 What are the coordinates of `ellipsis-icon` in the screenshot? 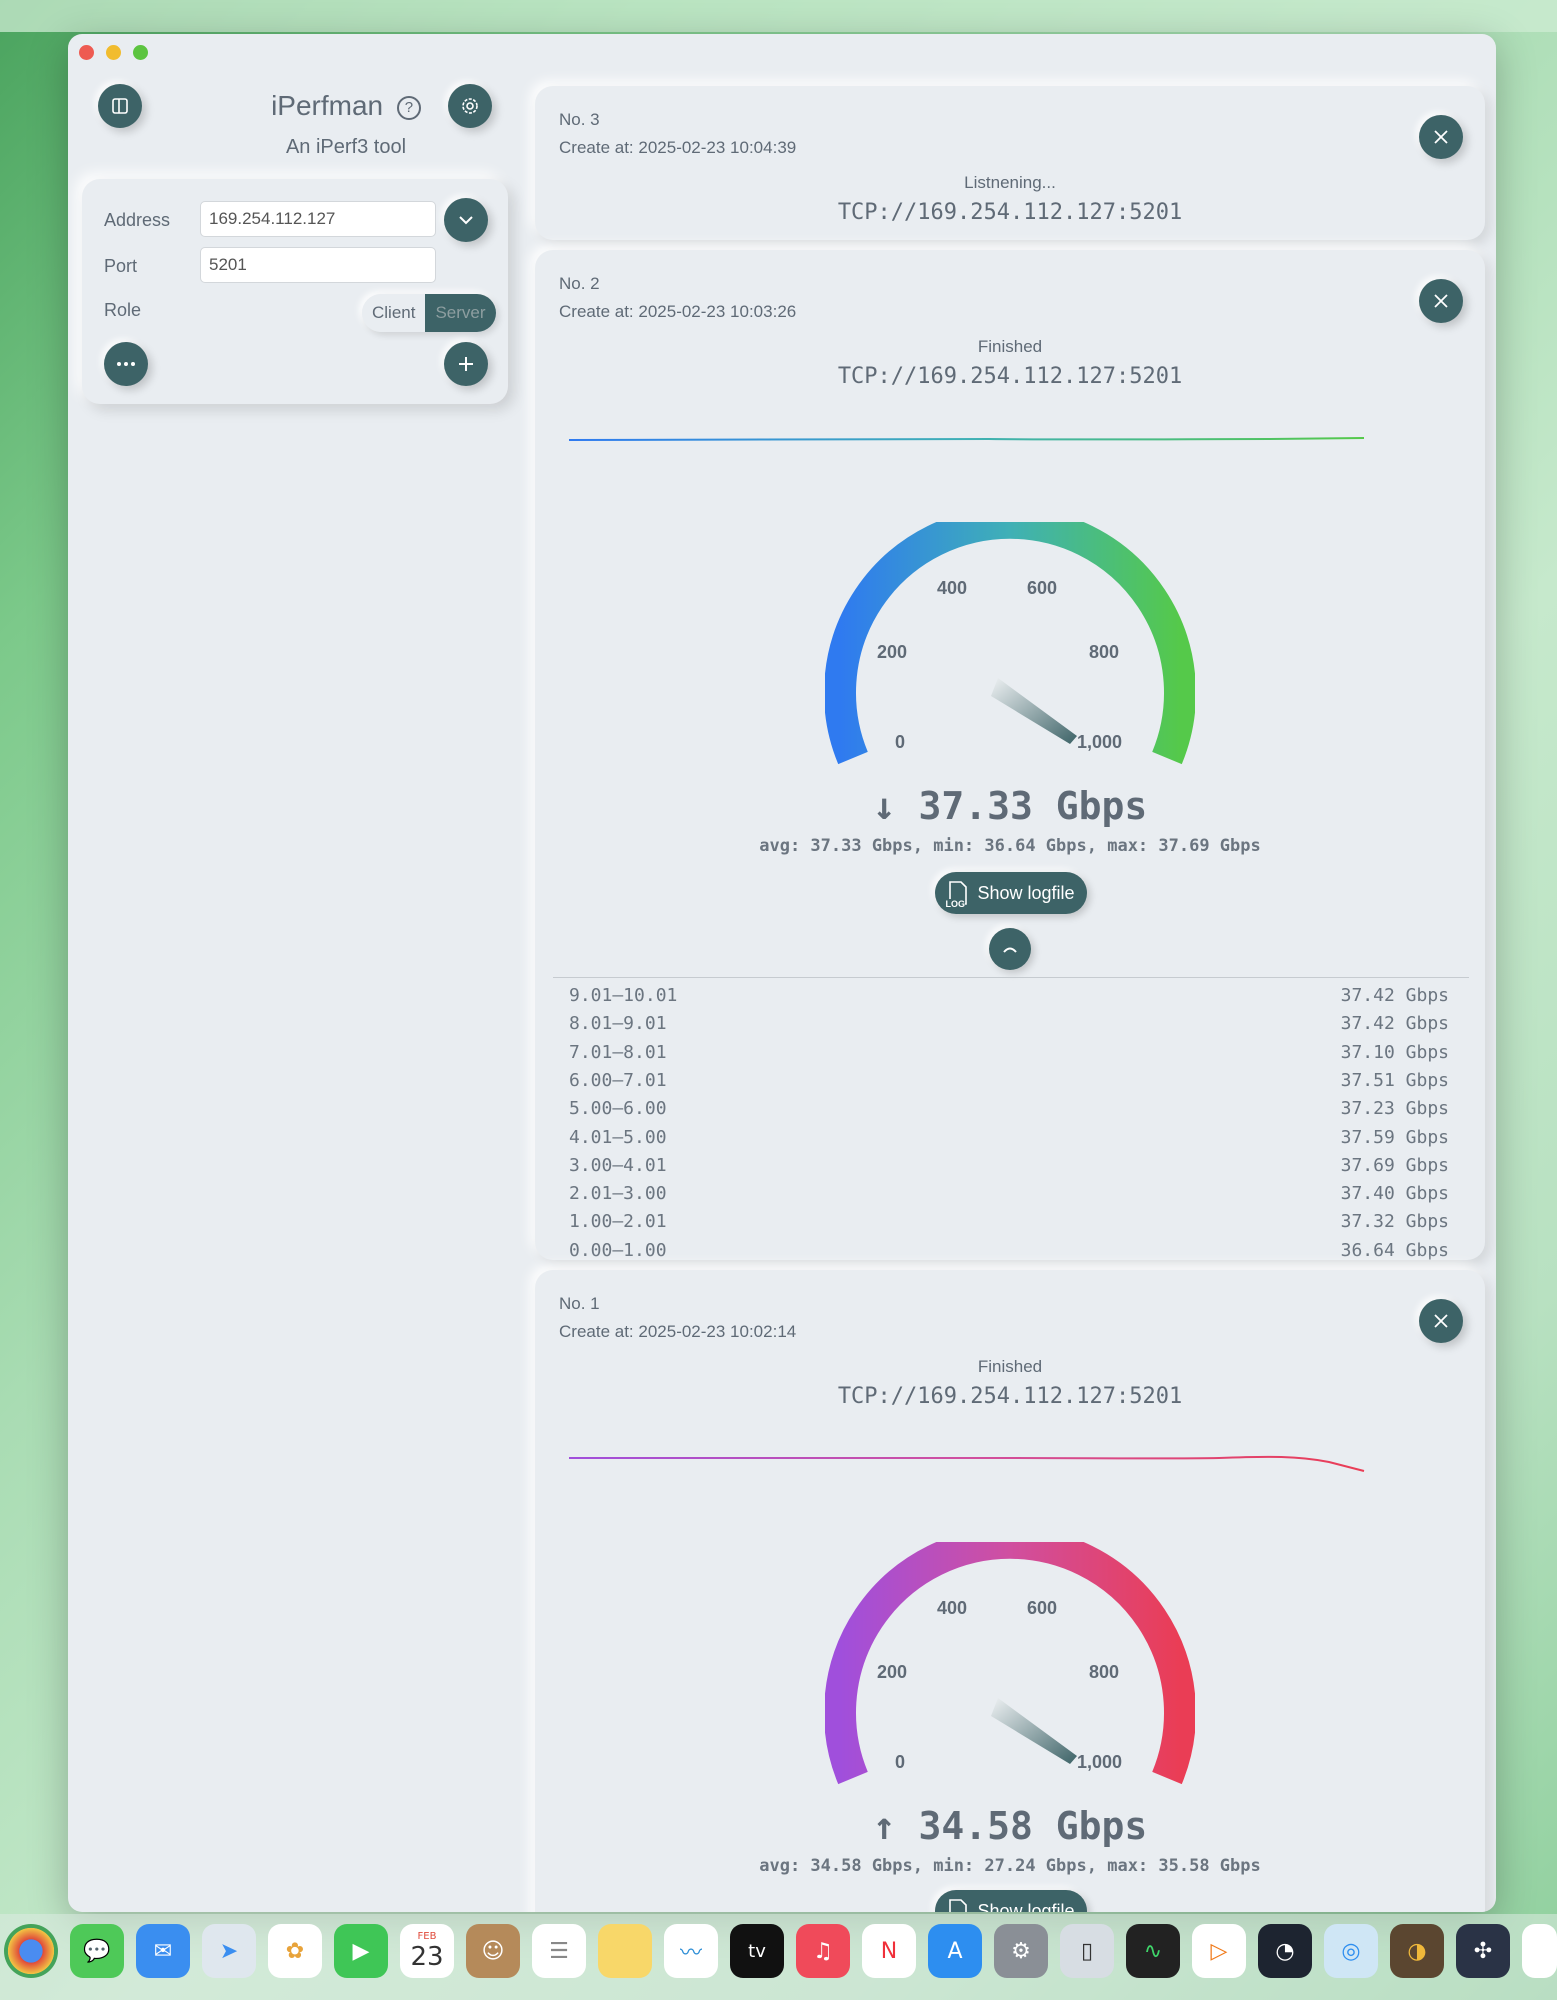 It's located at (126, 364).